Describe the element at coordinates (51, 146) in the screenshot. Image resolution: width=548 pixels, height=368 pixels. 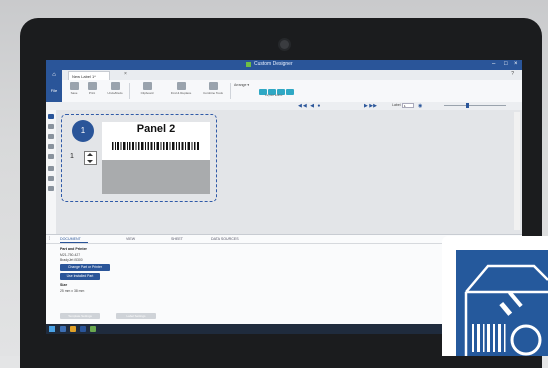
I see `shape-tool-icon` at that location.